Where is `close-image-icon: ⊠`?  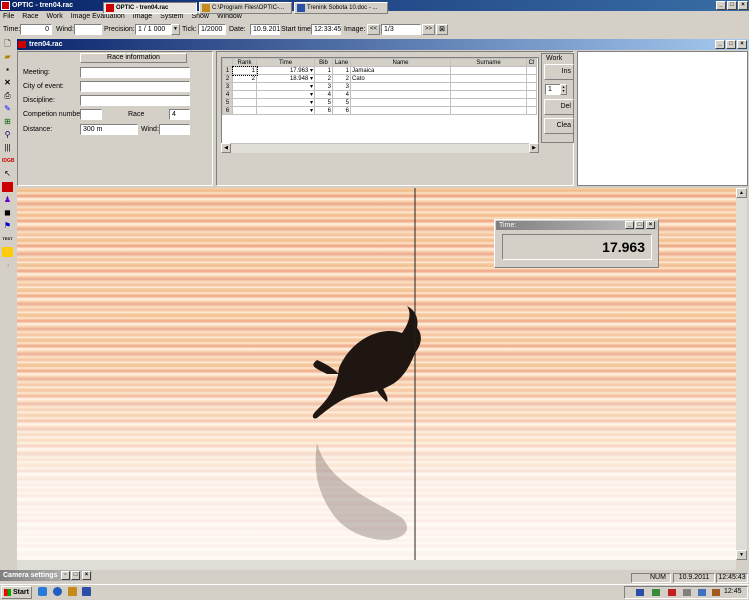
close-image-icon: ⊠ is located at coordinates (442, 29).